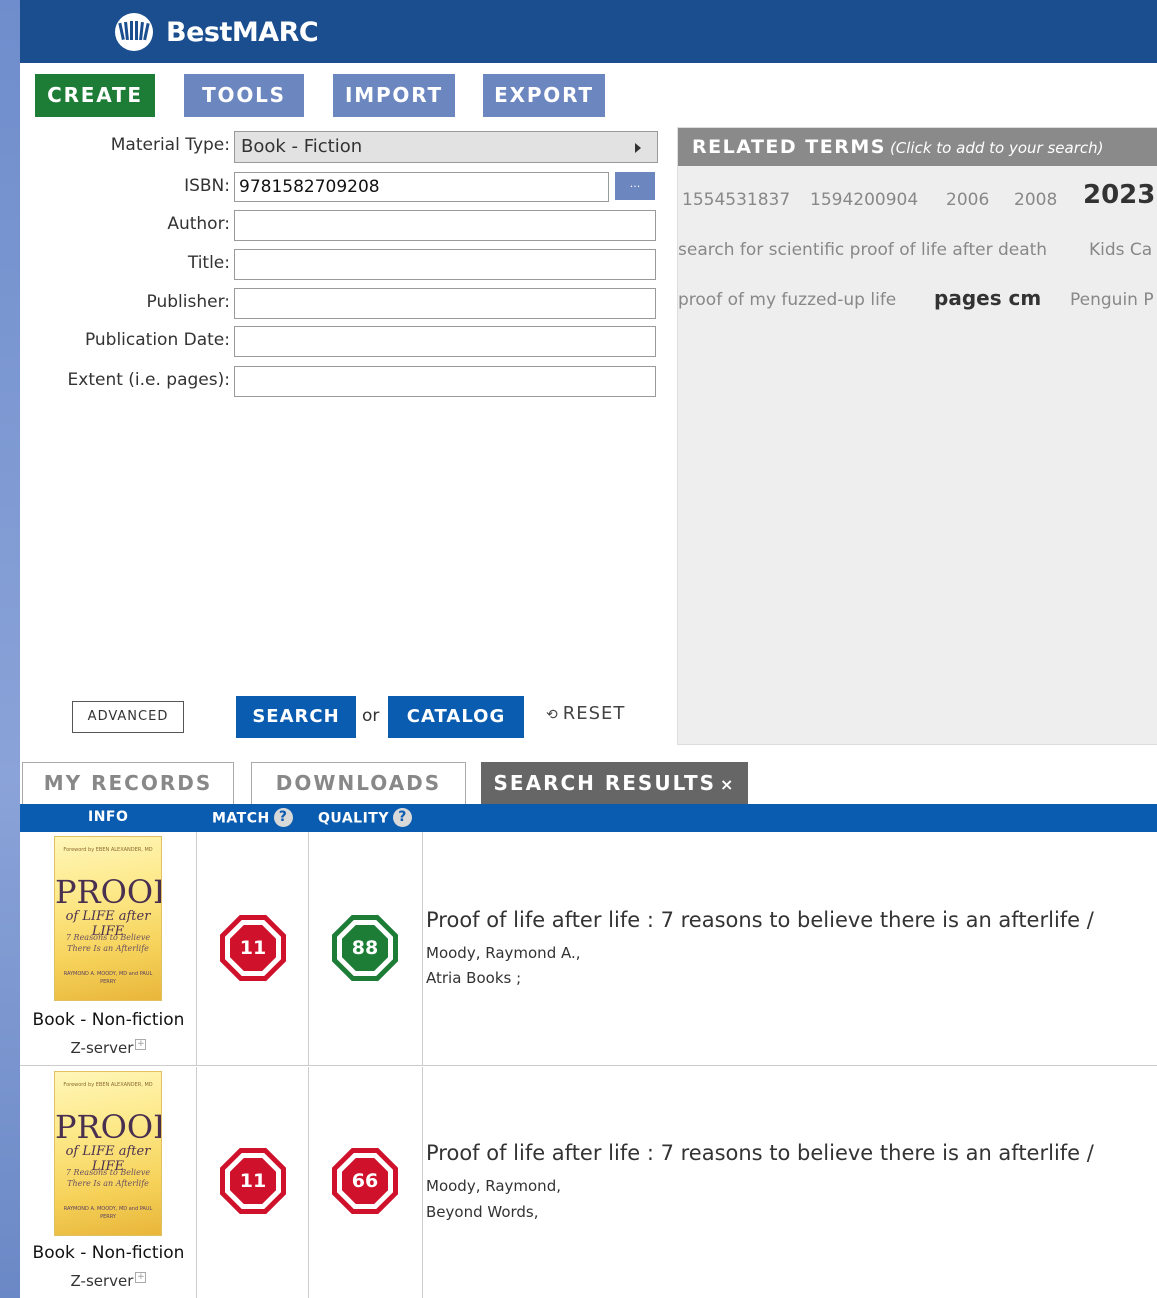  Describe the element at coordinates (996, 148) in the screenshot. I see `related-terms-hint: (Click to add to your search)` at that location.